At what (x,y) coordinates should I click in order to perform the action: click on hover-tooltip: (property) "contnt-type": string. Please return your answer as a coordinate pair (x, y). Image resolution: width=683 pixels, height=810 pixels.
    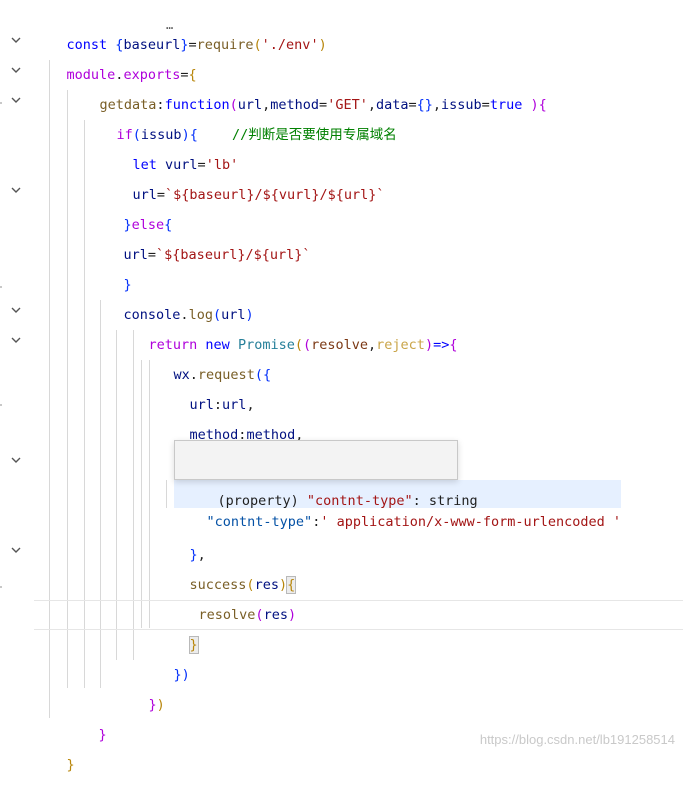
    Looking at the image, I should click on (326, 474).